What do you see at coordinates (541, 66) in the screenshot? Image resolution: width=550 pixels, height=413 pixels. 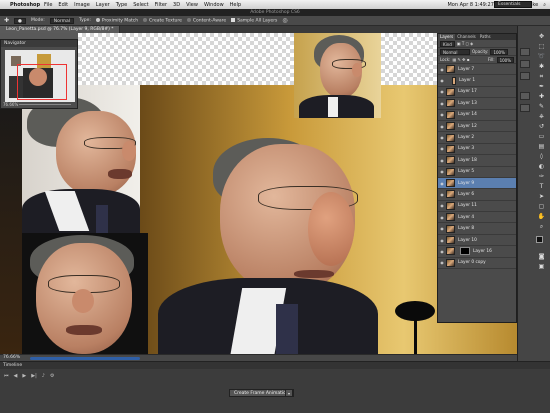 I see `quick-select-tool-icon: ✱` at bounding box center [541, 66].